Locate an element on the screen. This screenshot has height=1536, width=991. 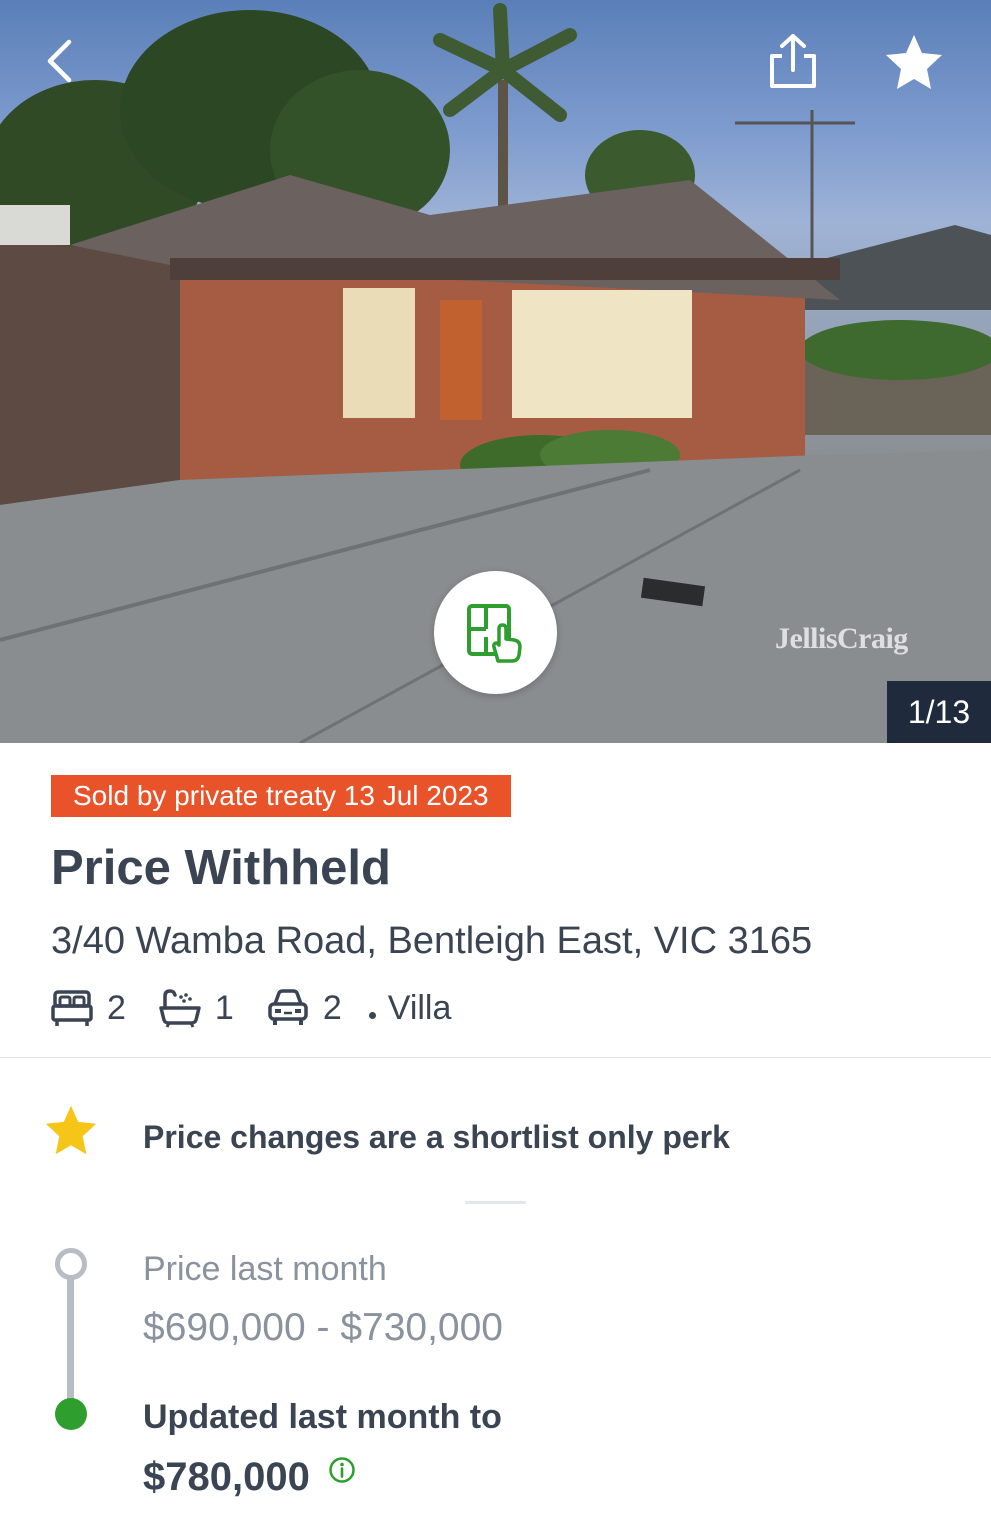
floorplan-button is located at coordinates (495, 632).